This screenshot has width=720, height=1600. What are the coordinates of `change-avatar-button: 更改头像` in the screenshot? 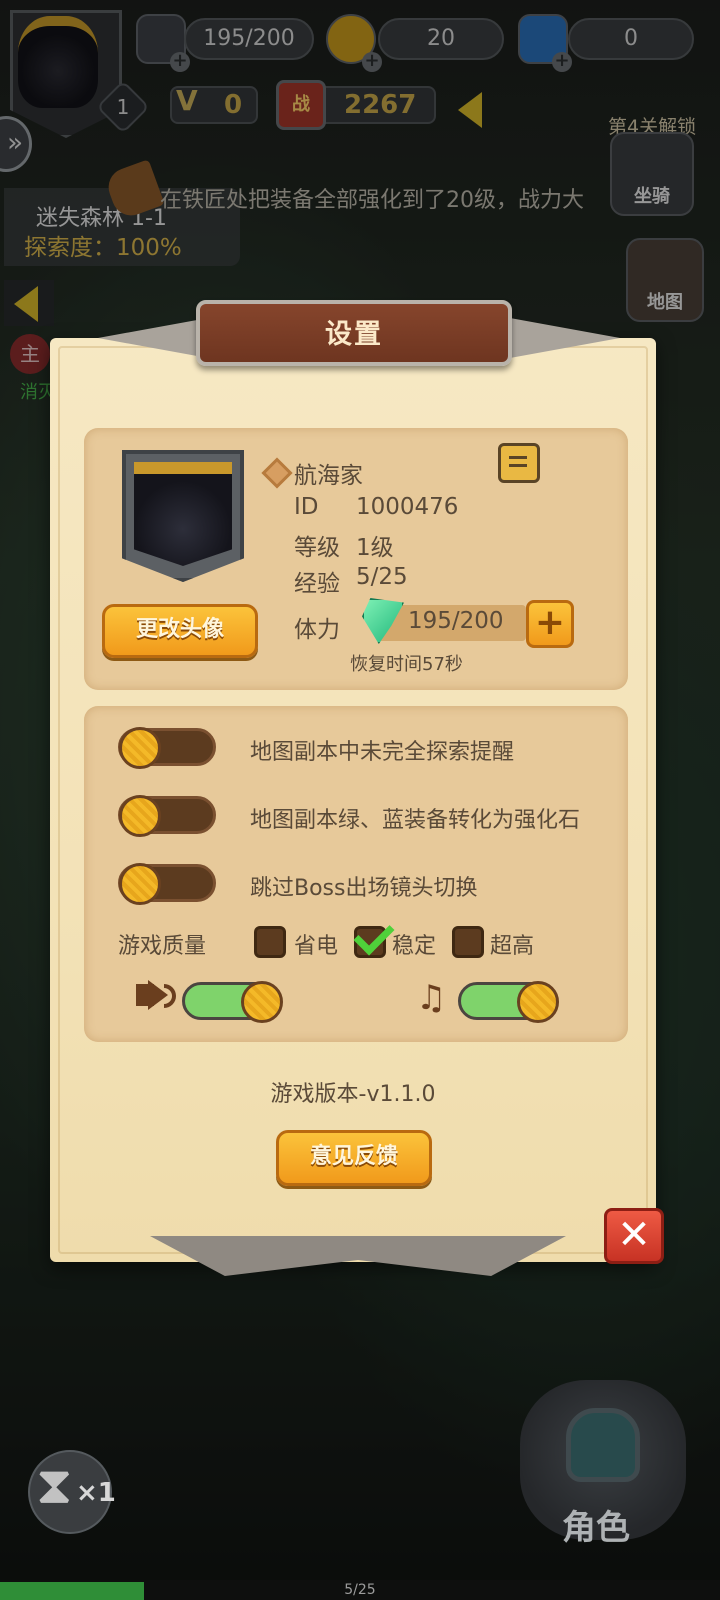 It's located at (180, 631).